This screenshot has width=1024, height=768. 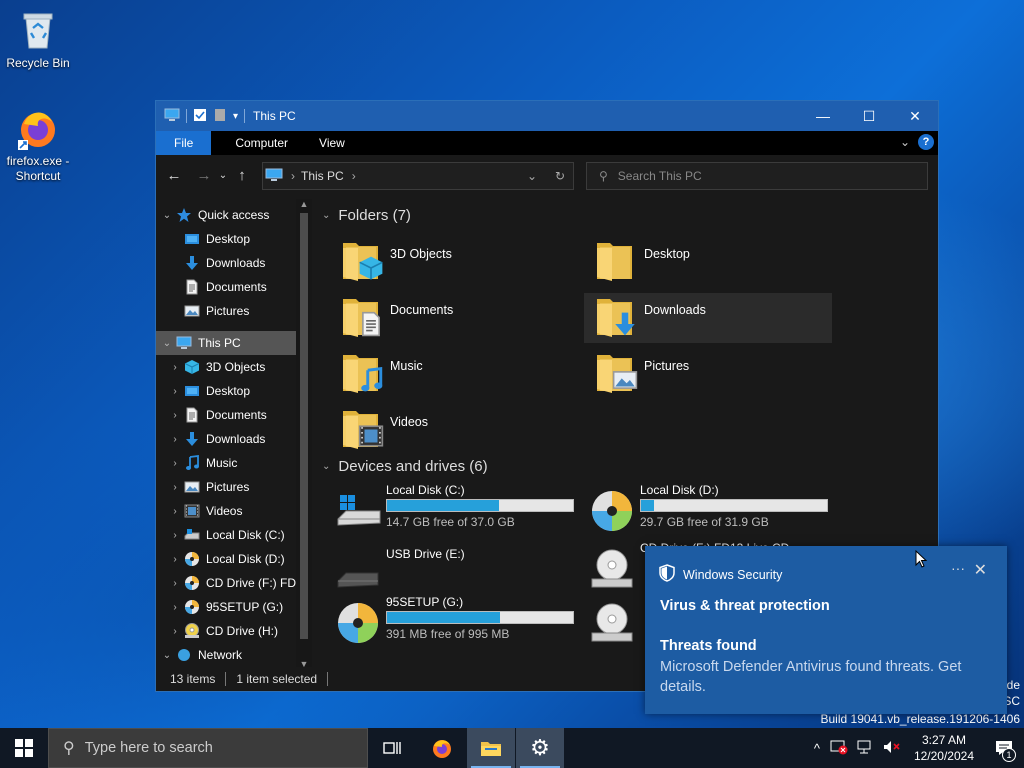 What do you see at coordinates (192, 311) in the screenshot?
I see `pictures-icon` at bounding box center [192, 311].